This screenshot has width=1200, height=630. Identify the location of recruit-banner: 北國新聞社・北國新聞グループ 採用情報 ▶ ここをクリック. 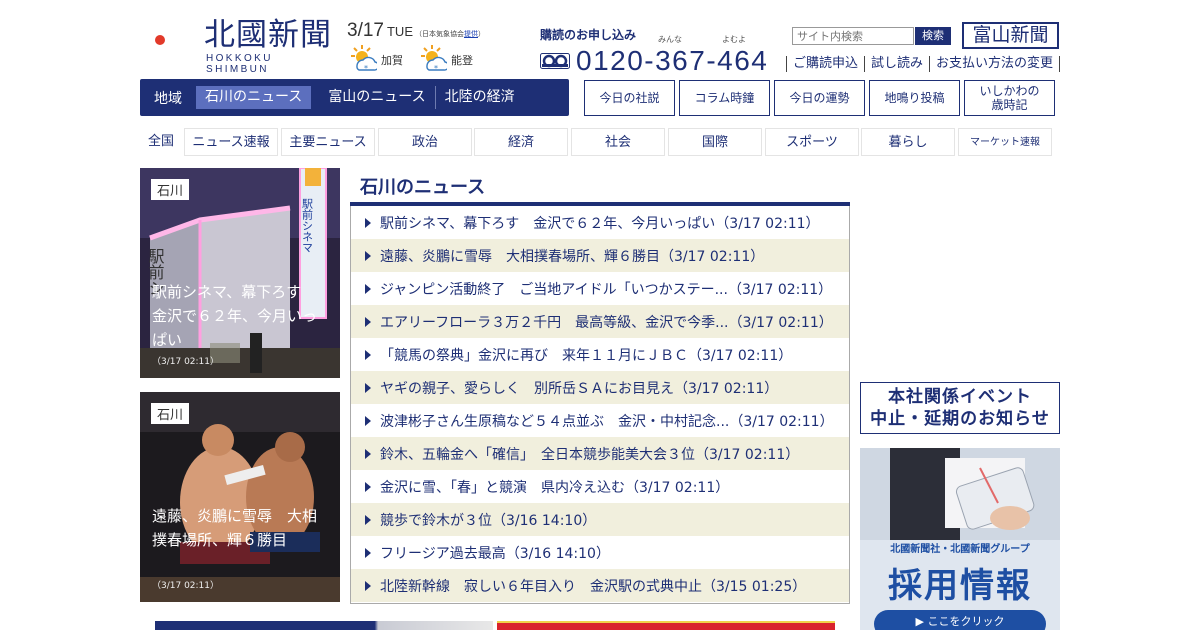
(960, 539).